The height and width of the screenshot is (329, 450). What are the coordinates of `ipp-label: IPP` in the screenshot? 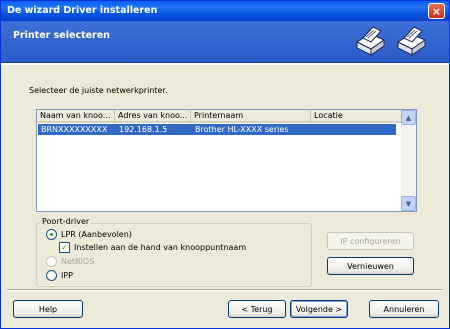 It's located at (67, 275).